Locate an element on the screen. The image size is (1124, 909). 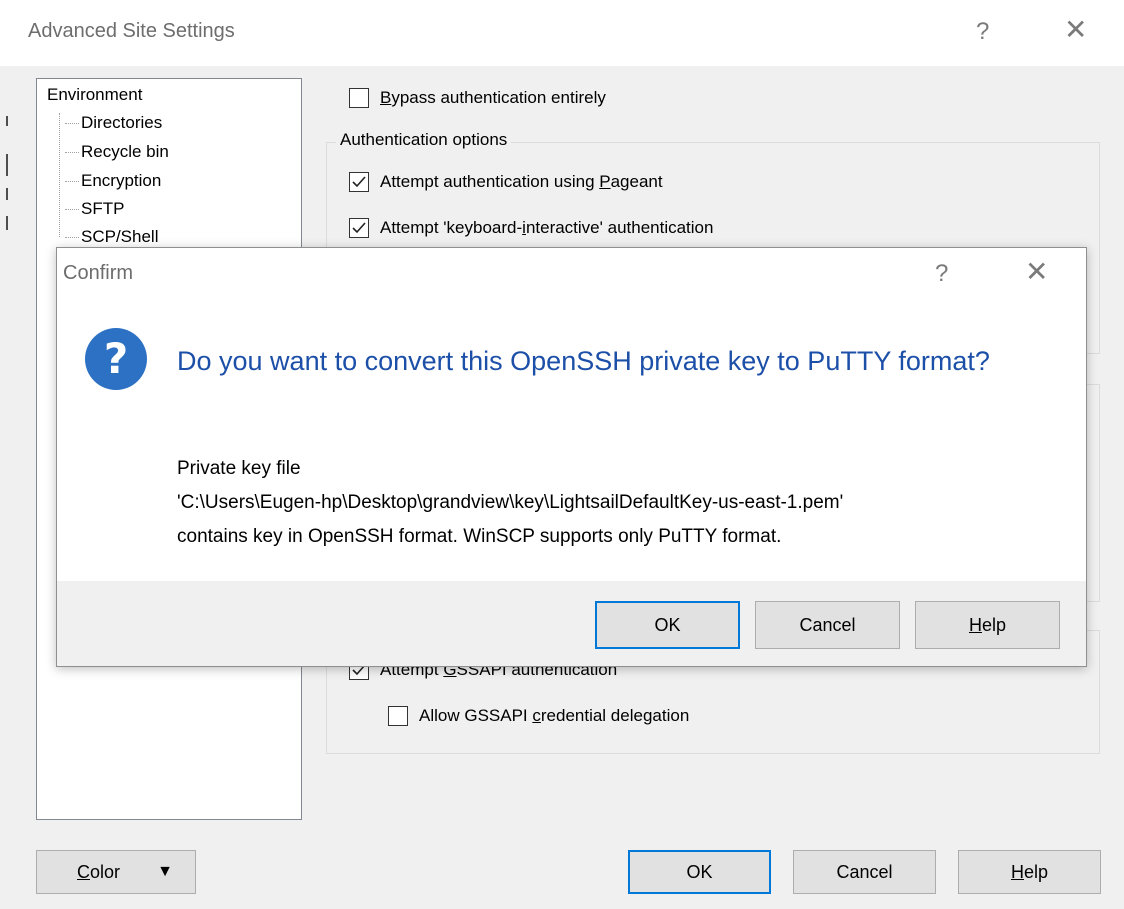
bypass-auth-checkbox is located at coordinates (359, 98).